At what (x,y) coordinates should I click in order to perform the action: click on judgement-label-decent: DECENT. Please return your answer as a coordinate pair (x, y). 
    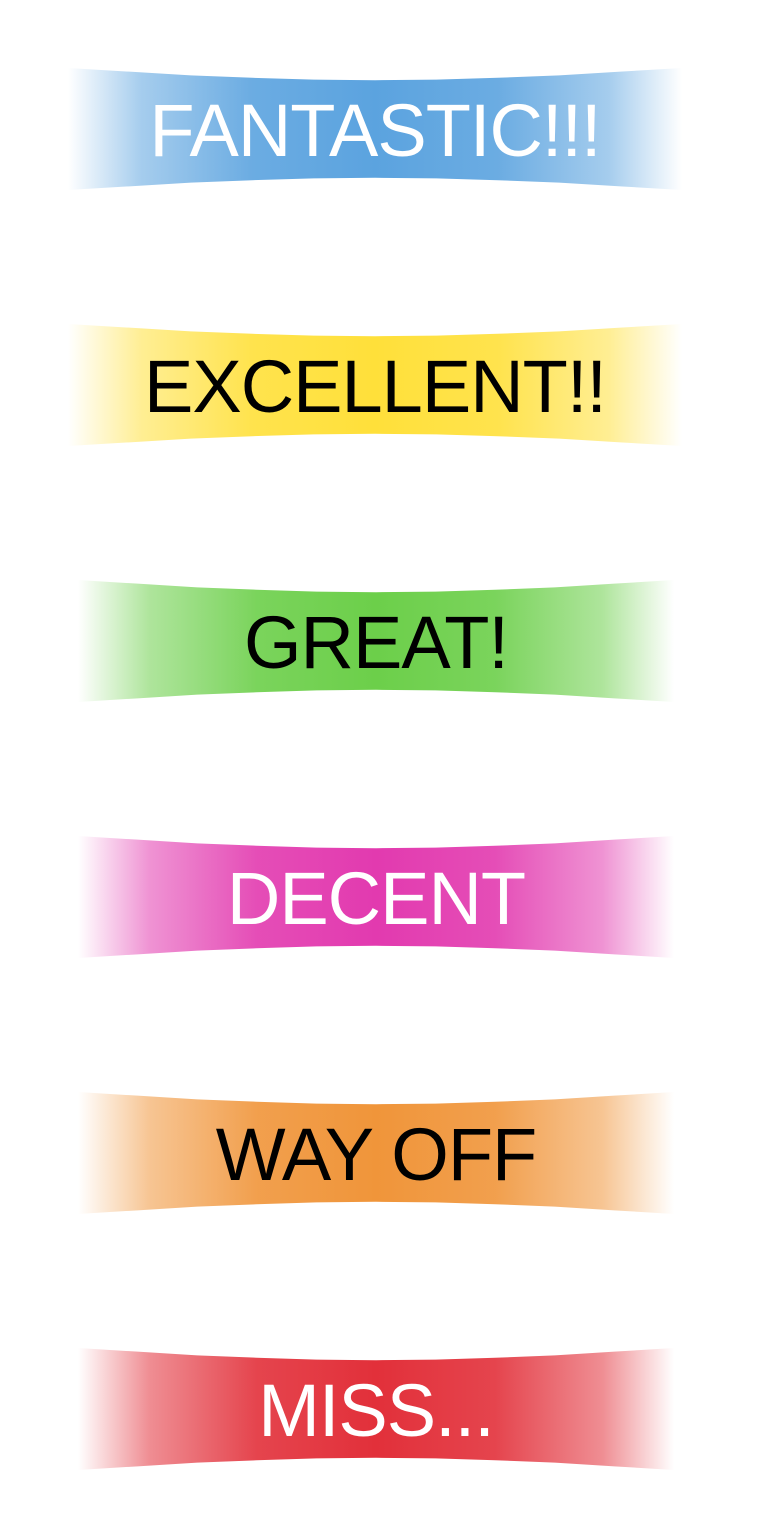
    Looking at the image, I should click on (376, 898).